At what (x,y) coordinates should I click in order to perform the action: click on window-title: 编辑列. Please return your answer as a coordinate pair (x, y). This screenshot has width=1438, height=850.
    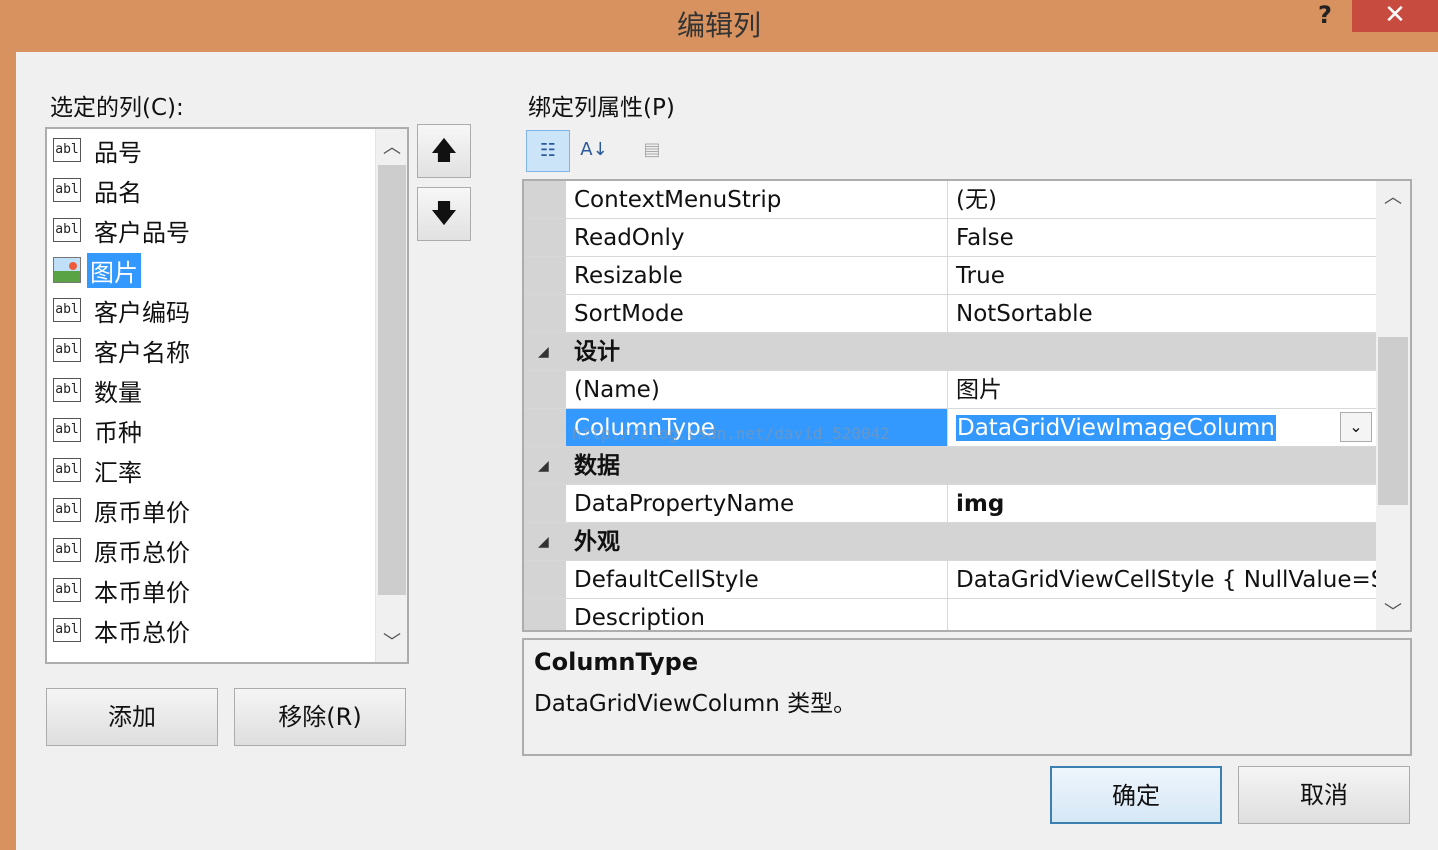
    Looking at the image, I should click on (718, 25).